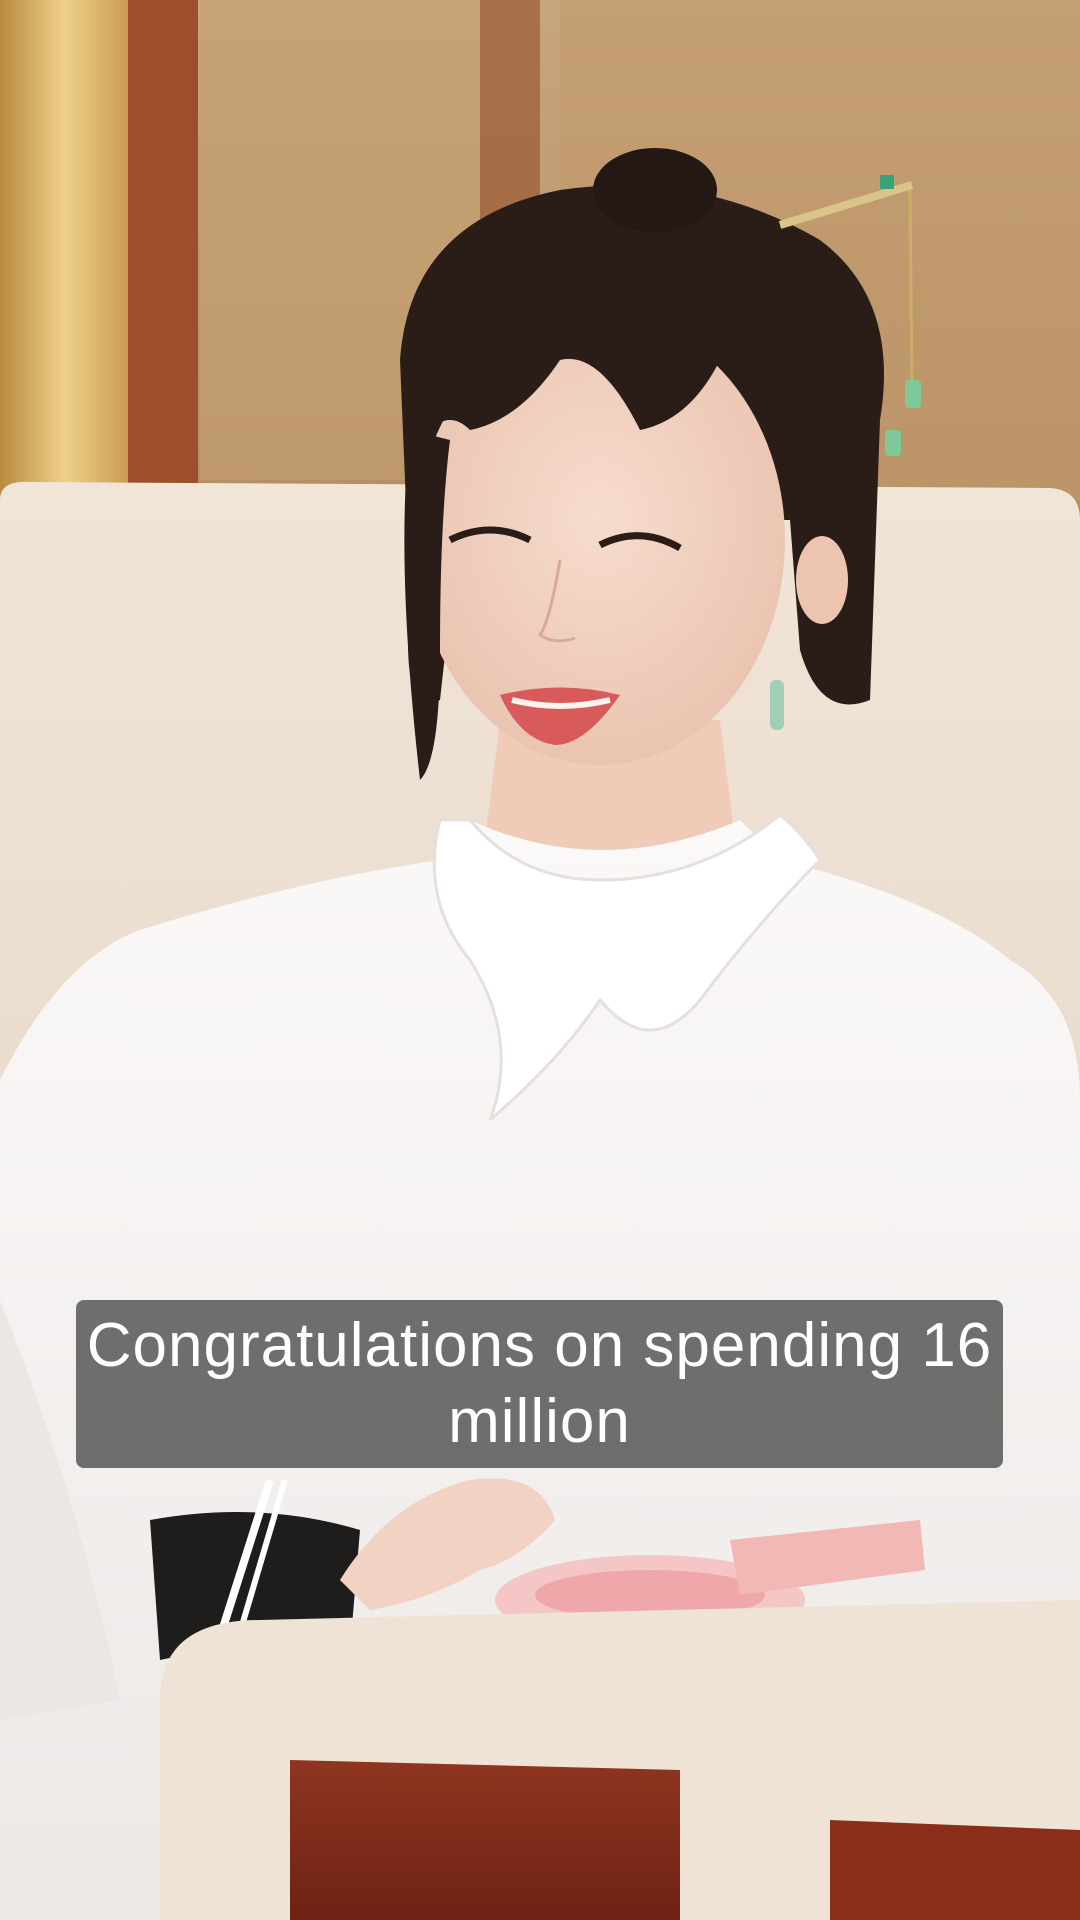 This screenshot has width=1080, height=1920. What do you see at coordinates (655, 190) in the screenshot?
I see `hair-bun` at bounding box center [655, 190].